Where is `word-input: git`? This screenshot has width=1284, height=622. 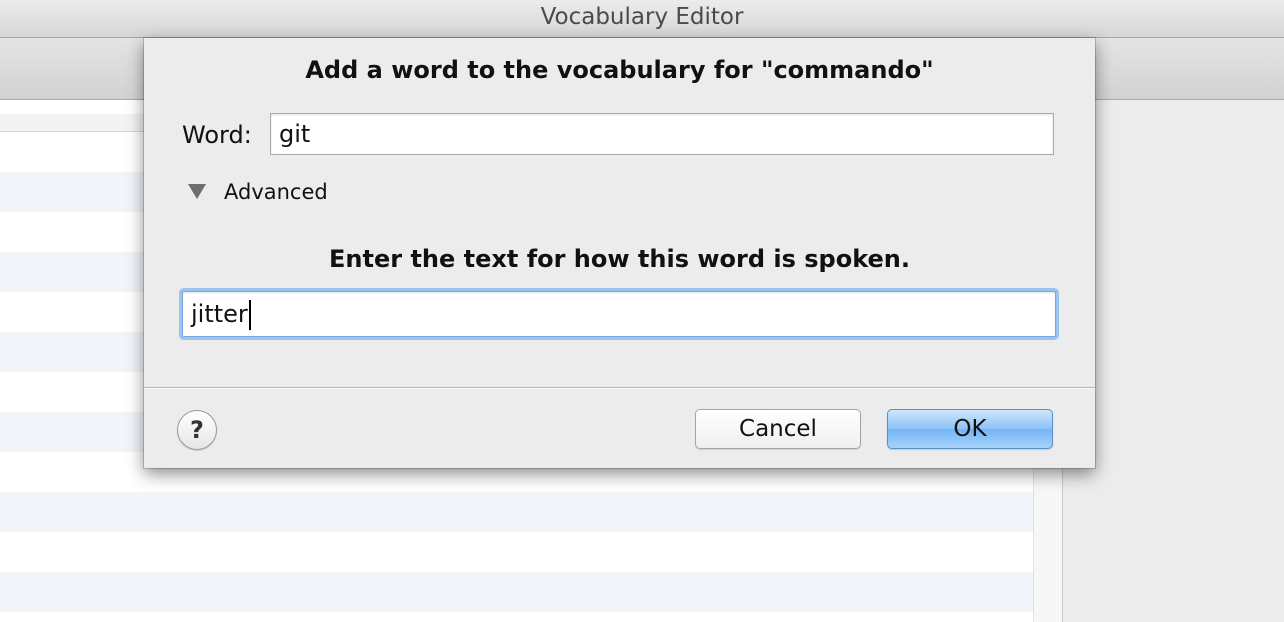
word-input: git is located at coordinates (662, 134).